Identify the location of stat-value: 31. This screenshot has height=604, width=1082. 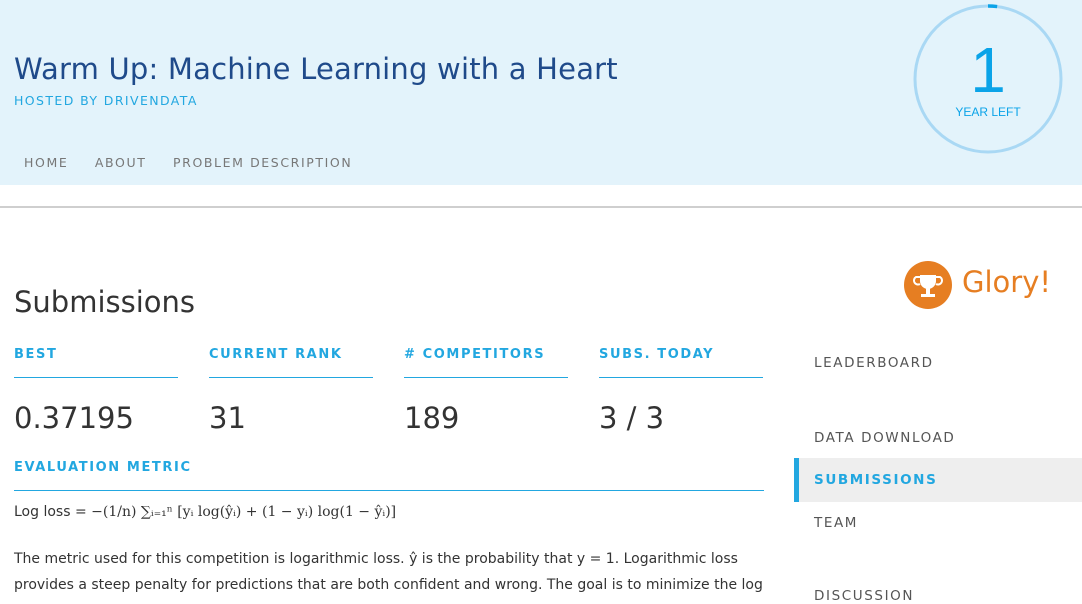
(227, 418).